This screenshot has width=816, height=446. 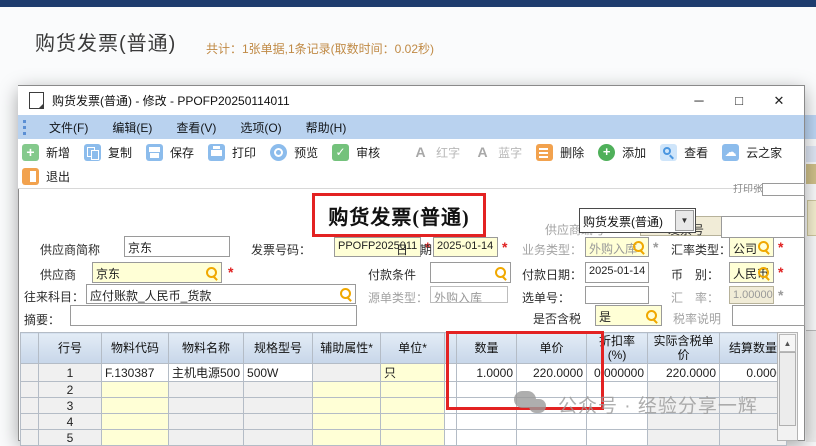 I want to click on tax-note-field, so click(x=768, y=315).